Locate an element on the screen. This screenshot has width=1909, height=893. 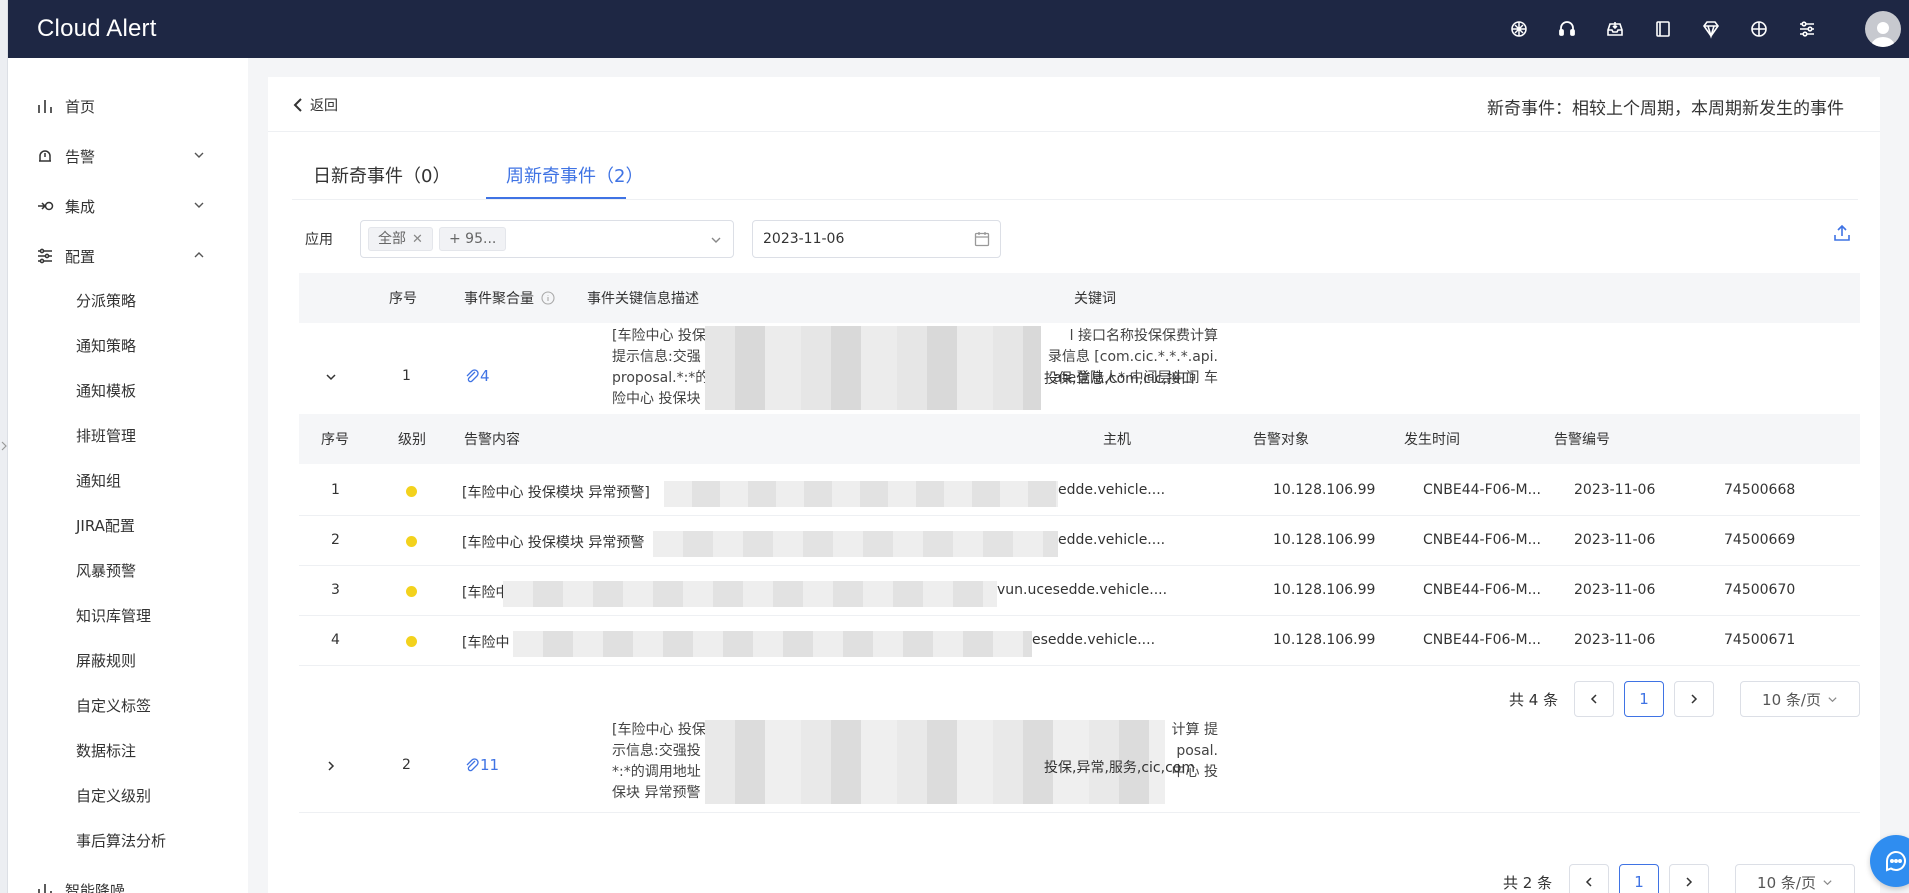
tab-daily-novel: 日新奇事件（0） is located at coordinates (381, 175).